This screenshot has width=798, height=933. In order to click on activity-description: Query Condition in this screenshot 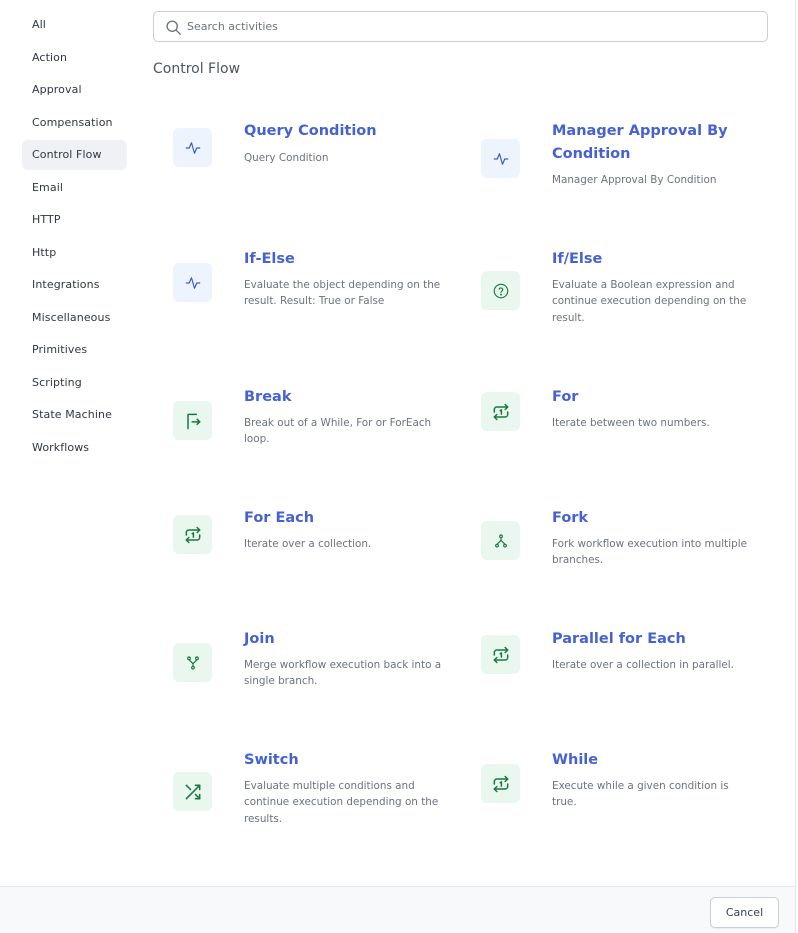, I will do `click(286, 158)`.